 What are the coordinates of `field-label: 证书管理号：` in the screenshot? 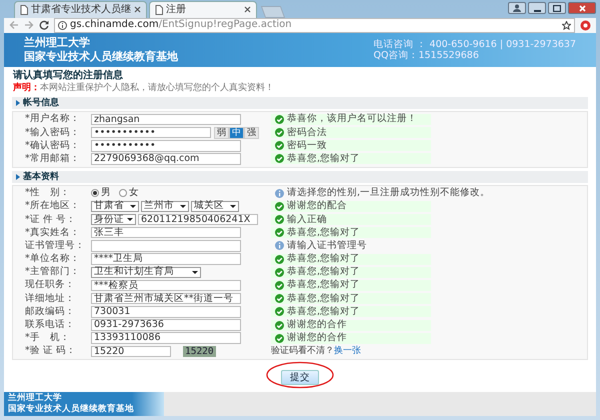 It's located at (55, 246).